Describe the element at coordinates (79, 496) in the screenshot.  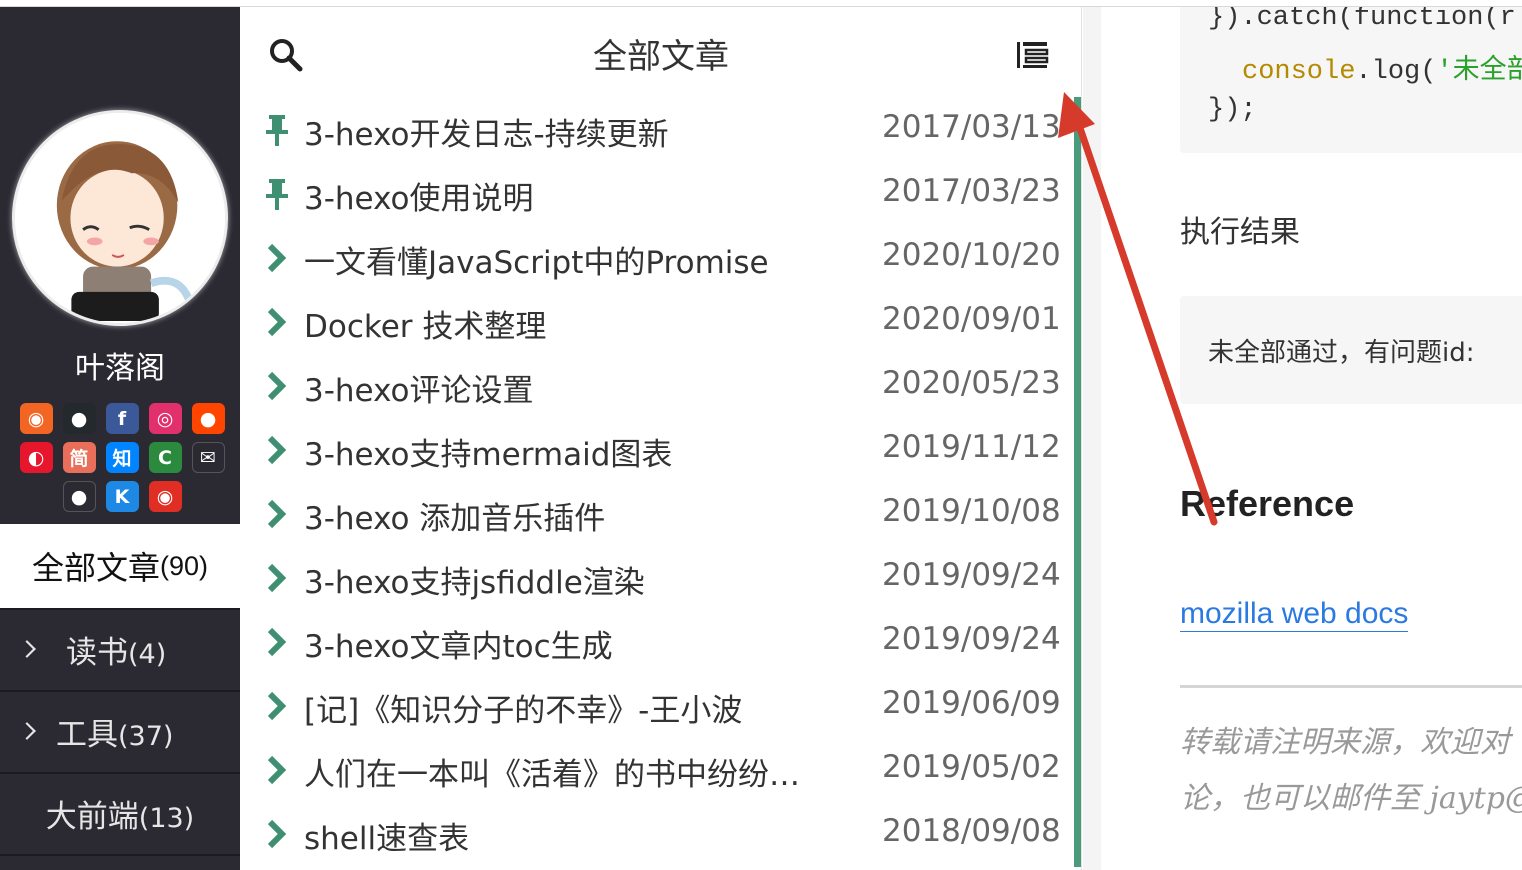
I see `qq-icon: ●` at that location.